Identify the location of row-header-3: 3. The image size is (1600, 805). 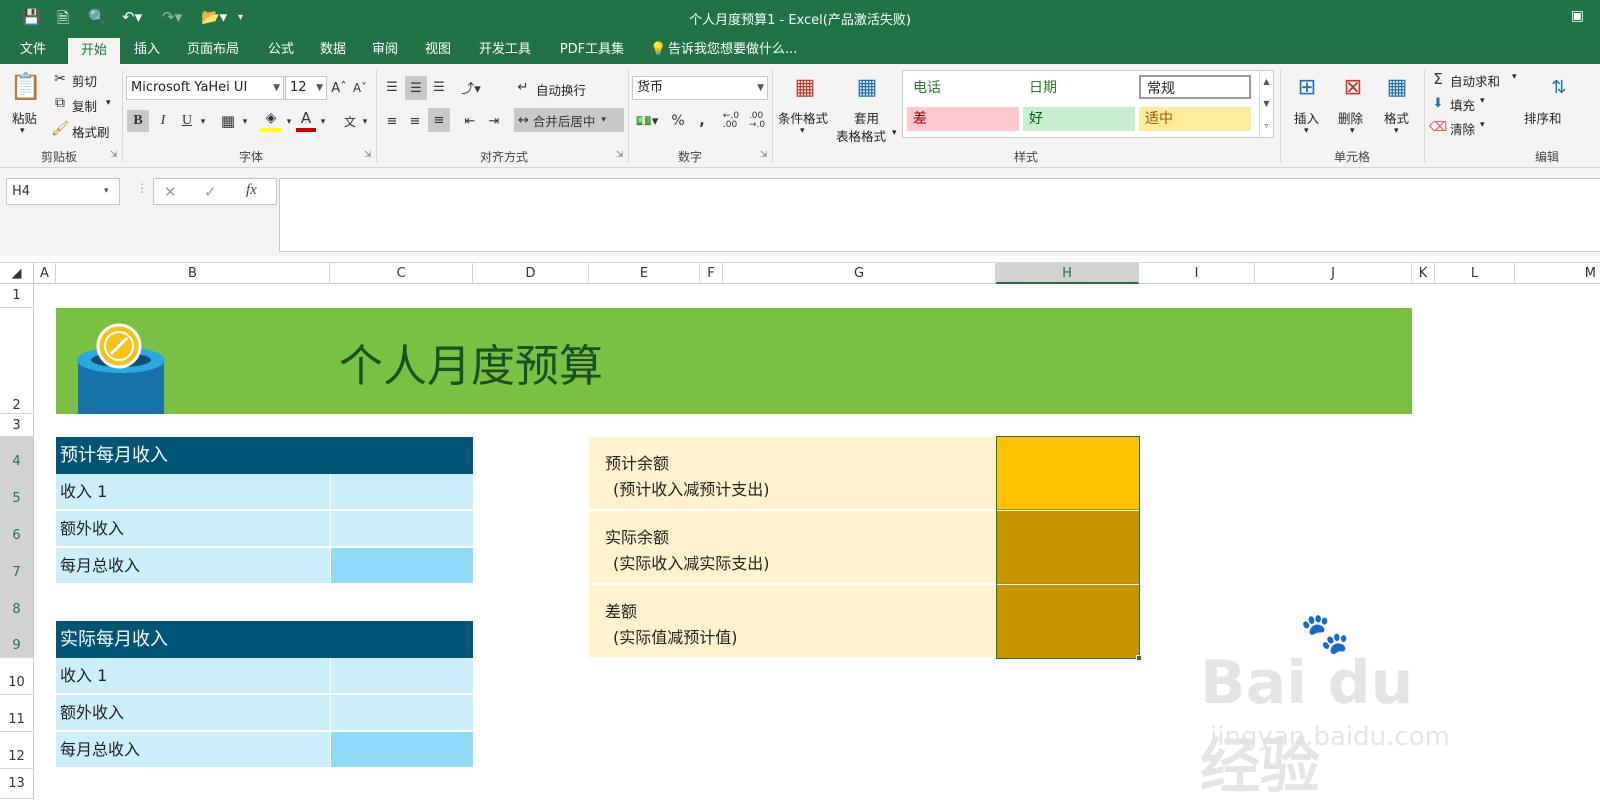
(16, 425).